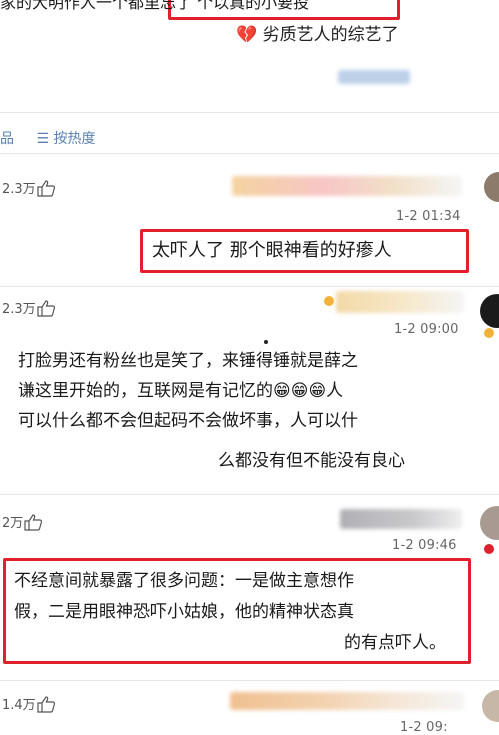 The height and width of the screenshot is (735, 499). Describe the element at coordinates (188, 421) in the screenshot. I see `comment-text-line: 可以什么都不会但起码不会做坏事，人可以什` at that location.